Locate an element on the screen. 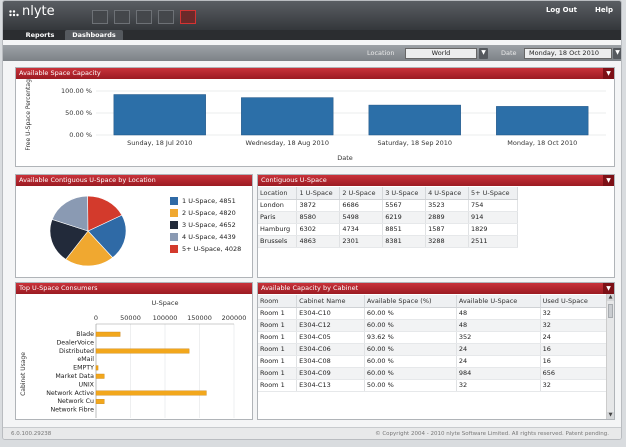  table-cell: London is located at coordinates (278, 205).